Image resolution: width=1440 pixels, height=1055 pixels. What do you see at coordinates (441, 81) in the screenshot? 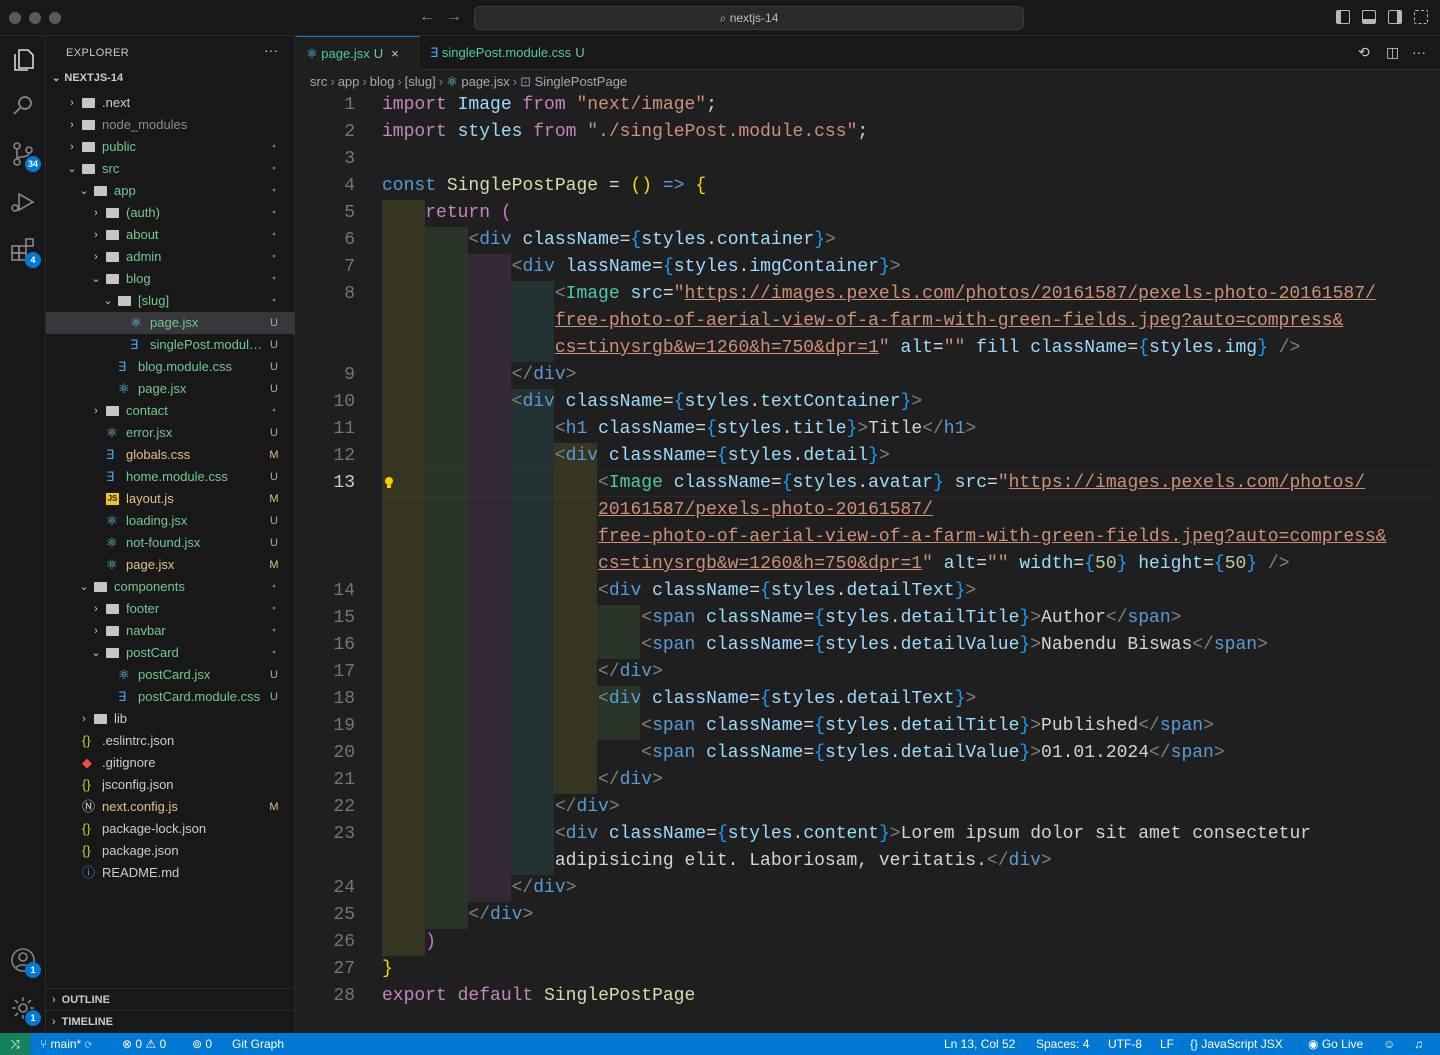
I see `chevron-right-icon: ›` at bounding box center [441, 81].